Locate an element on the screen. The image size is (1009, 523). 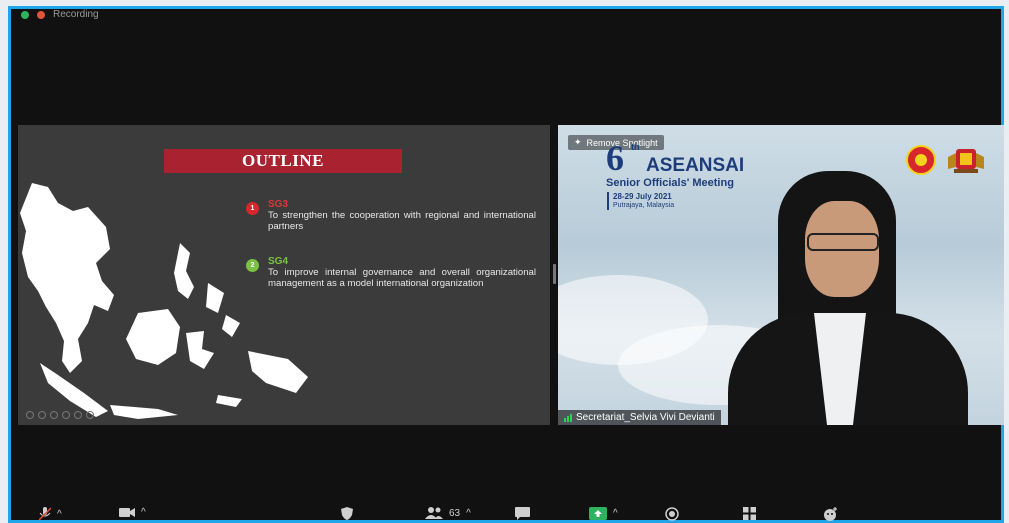
pen-icon is located at coordinates (54, 415).